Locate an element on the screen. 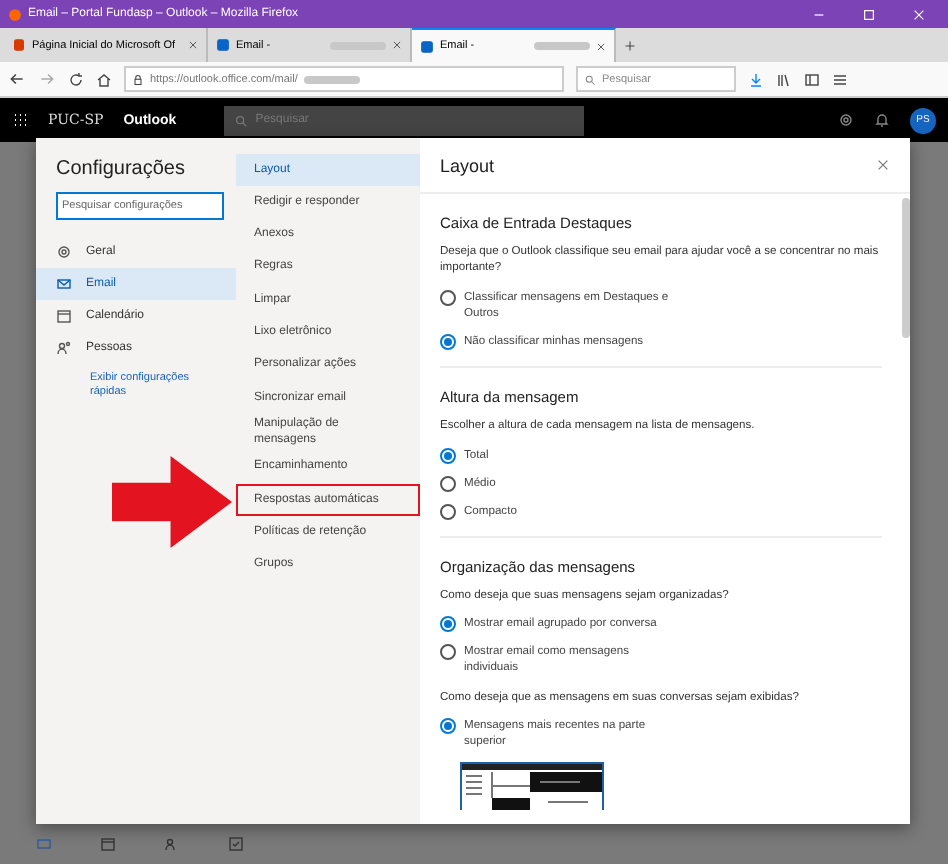  panel-title: Layout is located at coordinates (467, 165).